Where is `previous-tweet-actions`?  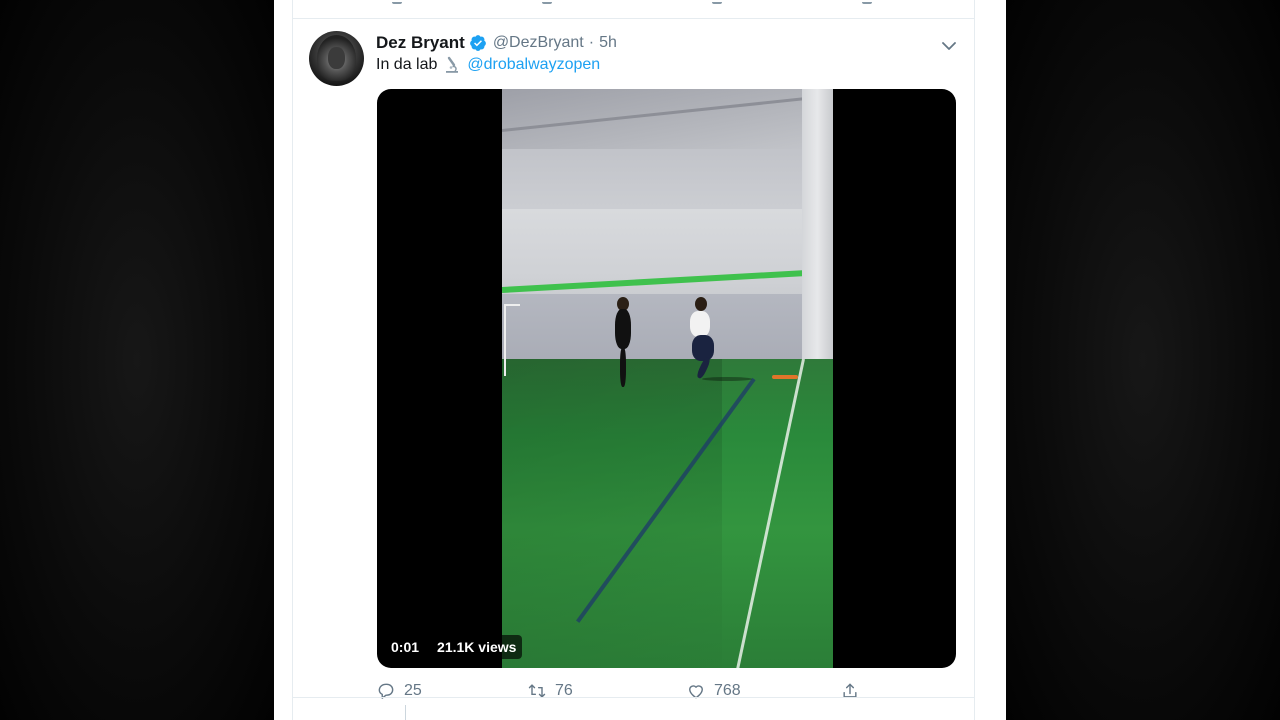
previous-tweet-actions is located at coordinates (633, 3).